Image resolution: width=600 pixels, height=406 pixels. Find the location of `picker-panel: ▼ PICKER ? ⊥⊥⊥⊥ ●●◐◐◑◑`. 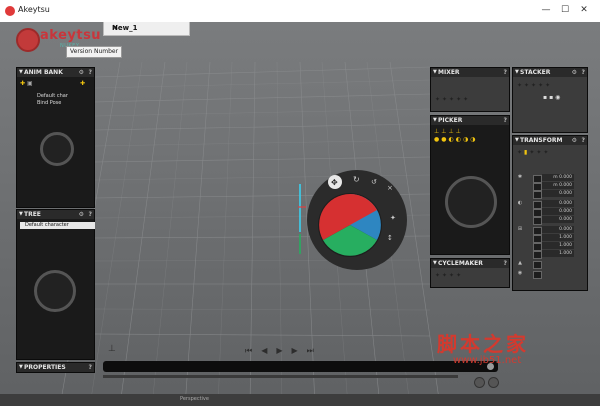

picker-panel: ▼ PICKER ? ⊥⊥⊥⊥ ●●◐◐◑◑ is located at coordinates (470, 185).